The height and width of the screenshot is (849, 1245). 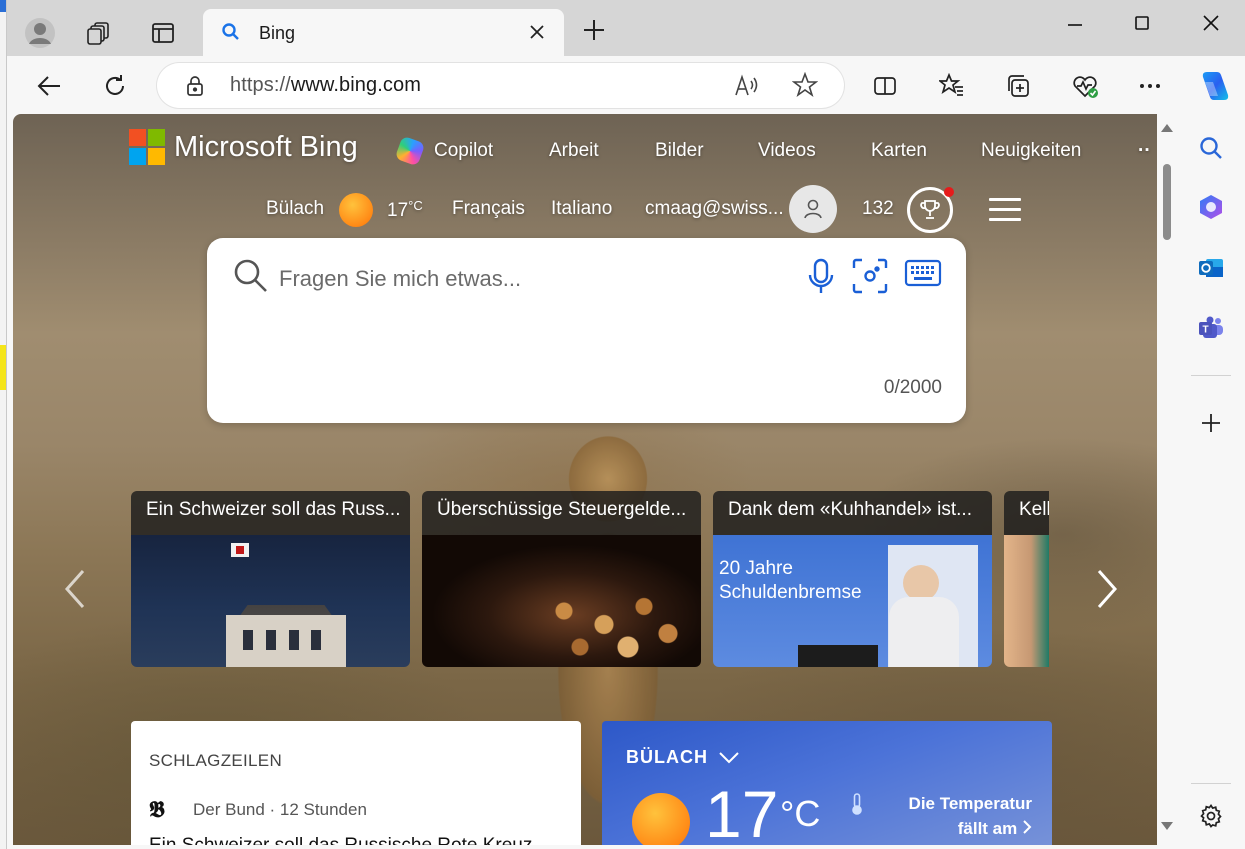 I want to click on copilot-button, so click(x=1214, y=86).